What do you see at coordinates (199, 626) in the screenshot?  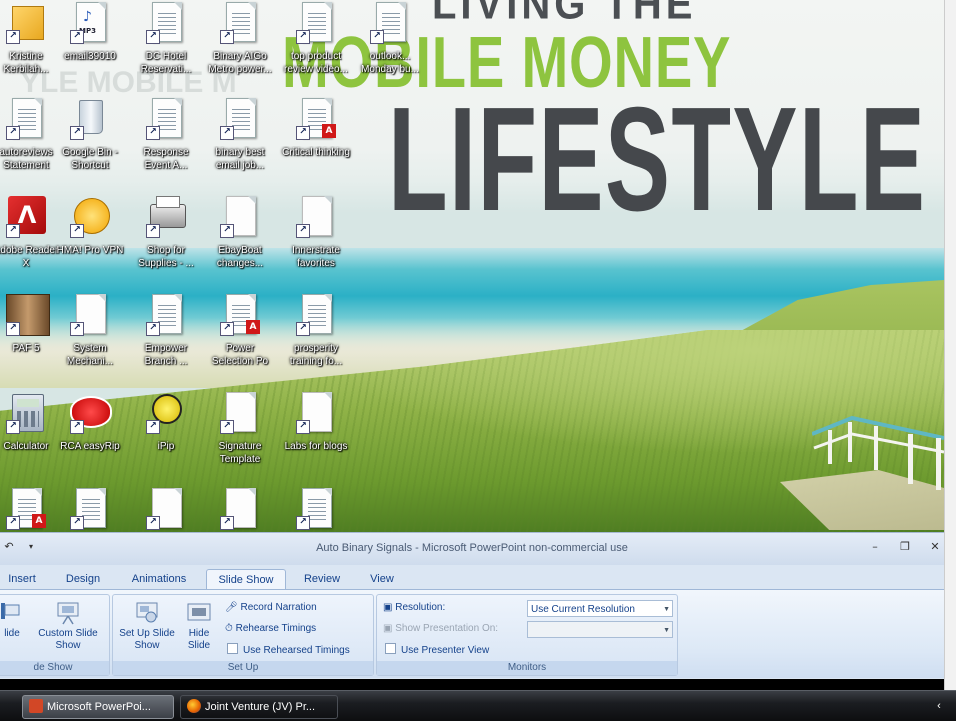 I see `hide-slide-button: Hide Slide` at bounding box center [199, 626].